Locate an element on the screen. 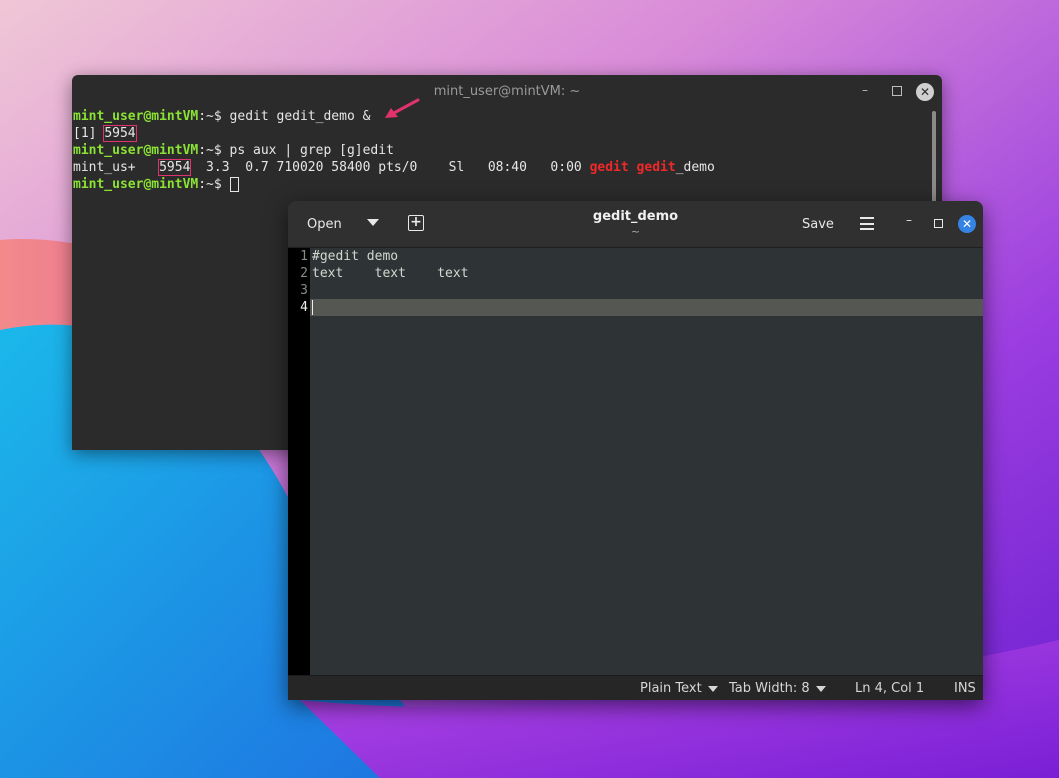  terminal-titlebar: mint_user@mintVM: ~ – ✕ is located at coordinates (507, 91).